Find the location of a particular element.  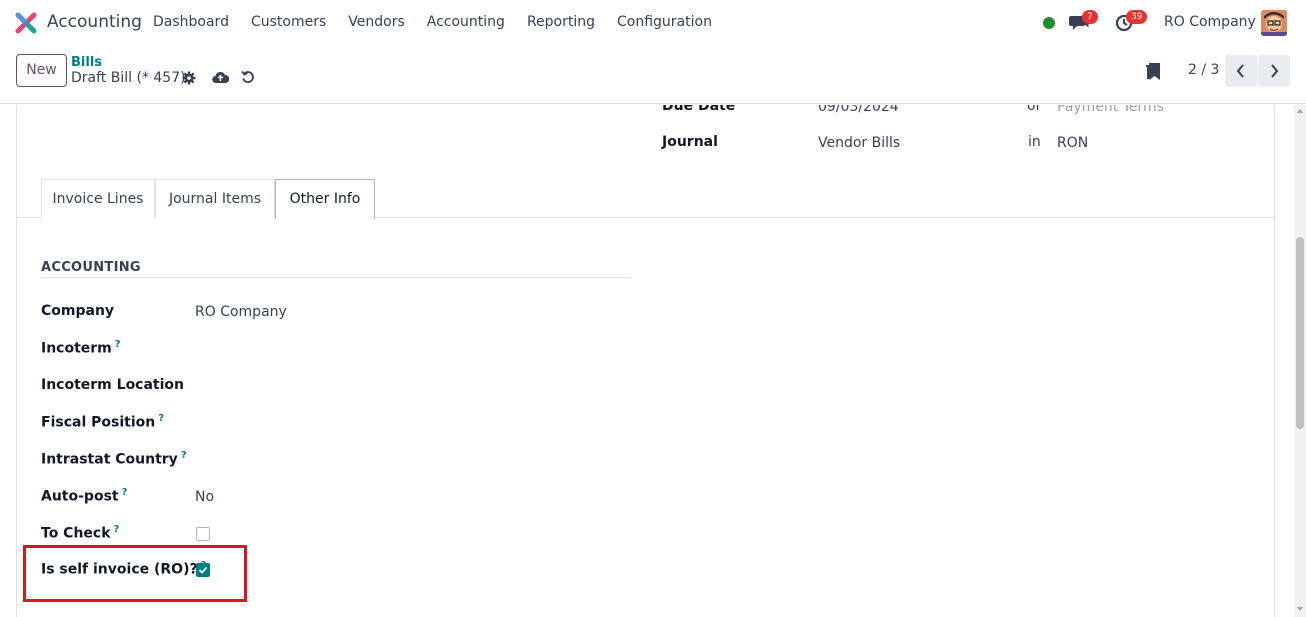

avatar-face-icon is located at coordinates (1274, 23).